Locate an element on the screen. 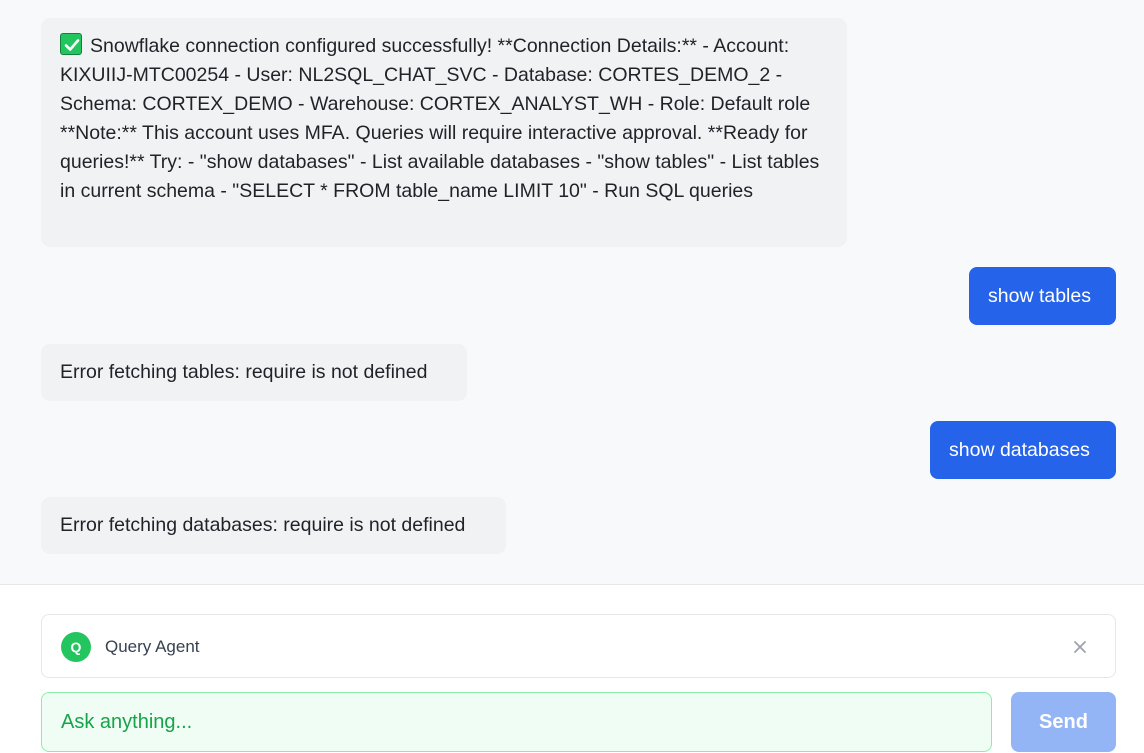 The width and height of the screenshot is (1144, 753). user-message: show tables is located at coordinates (1042, 296).